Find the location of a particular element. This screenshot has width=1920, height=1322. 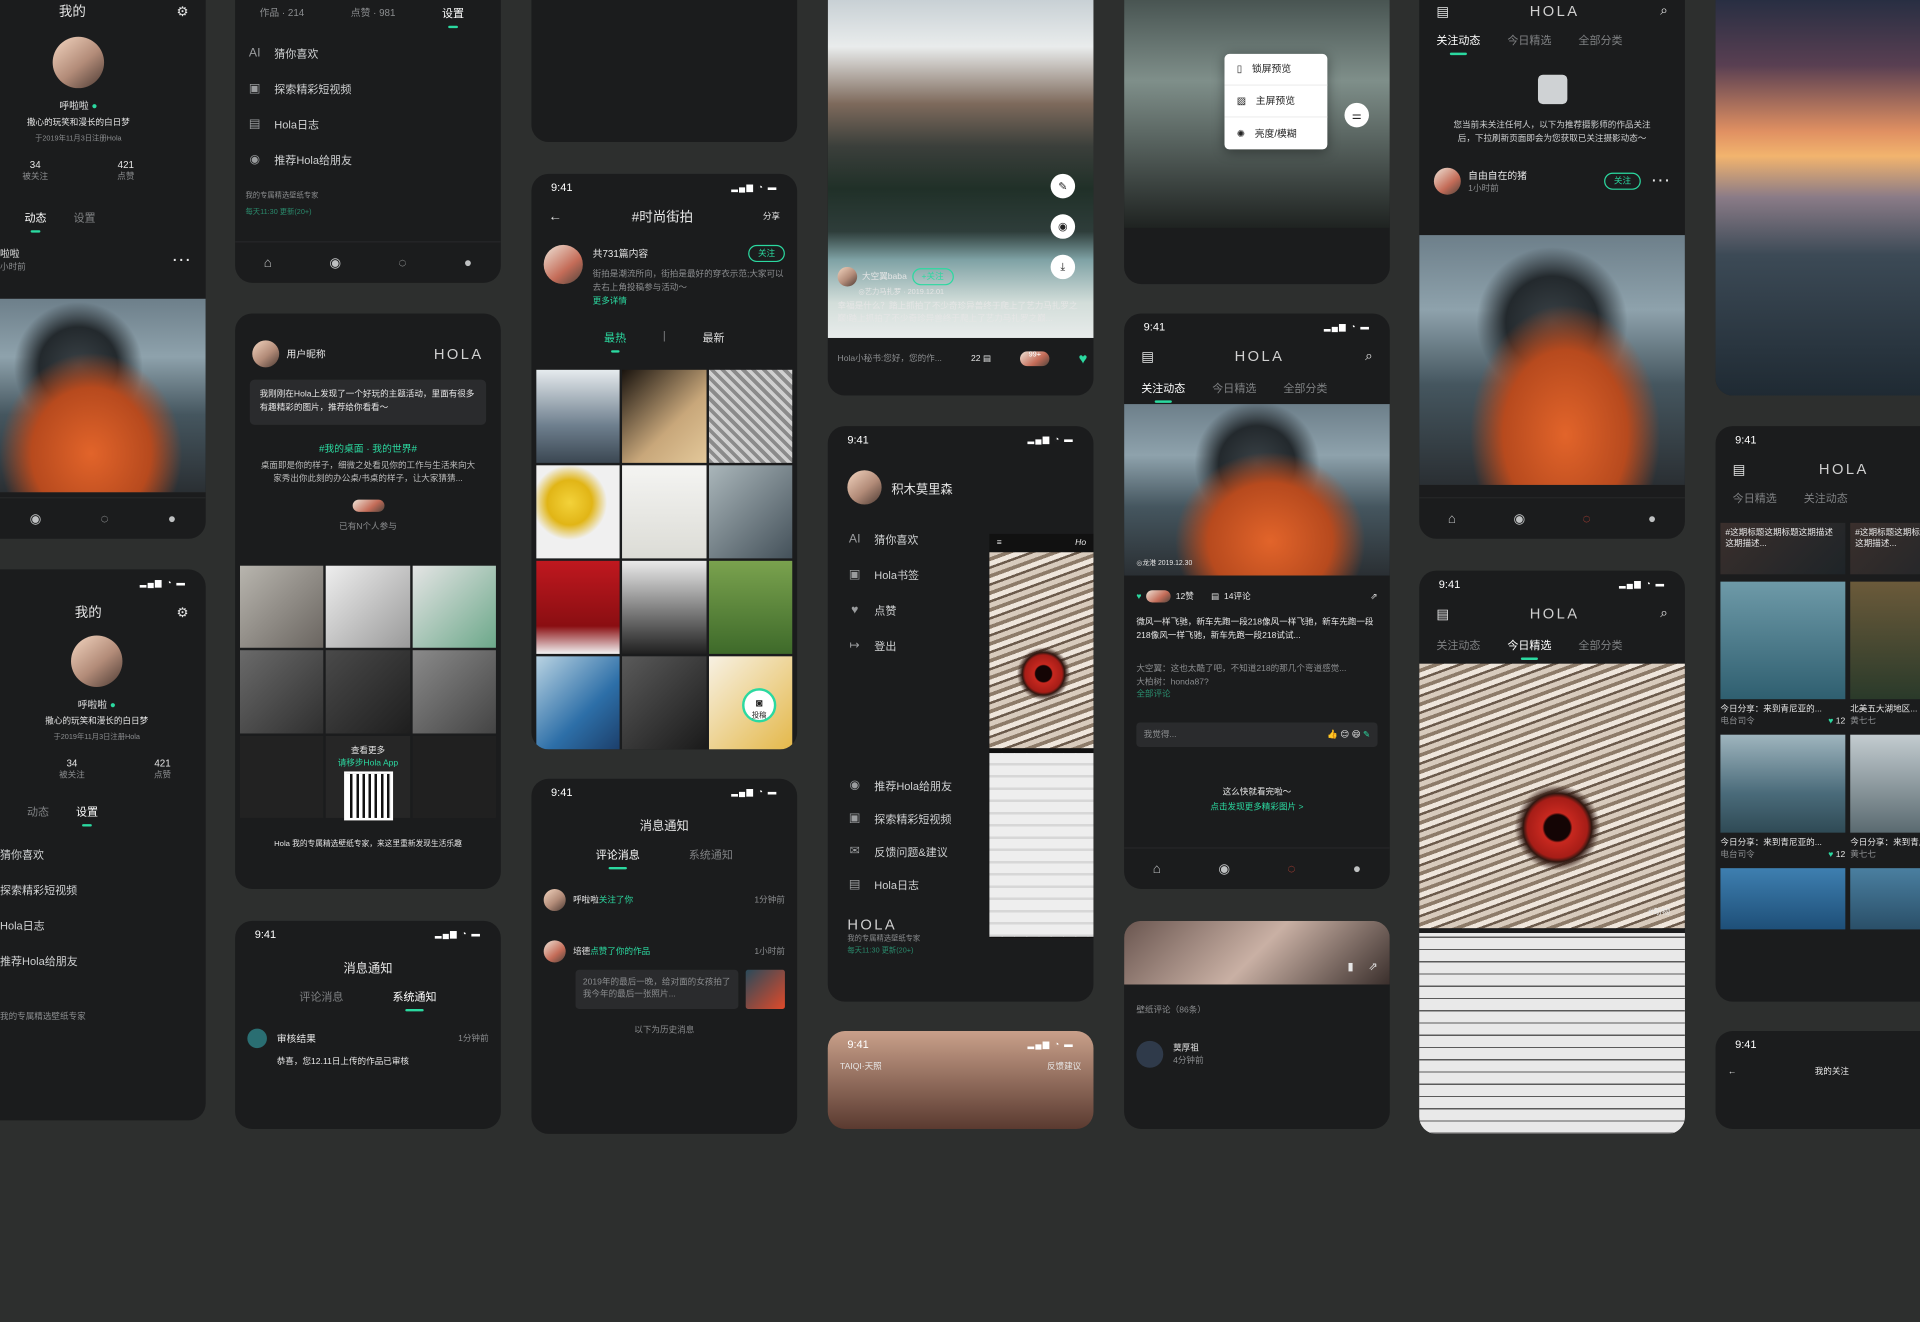

photo-tag: #动物 is located at coordinates (1659, 912).